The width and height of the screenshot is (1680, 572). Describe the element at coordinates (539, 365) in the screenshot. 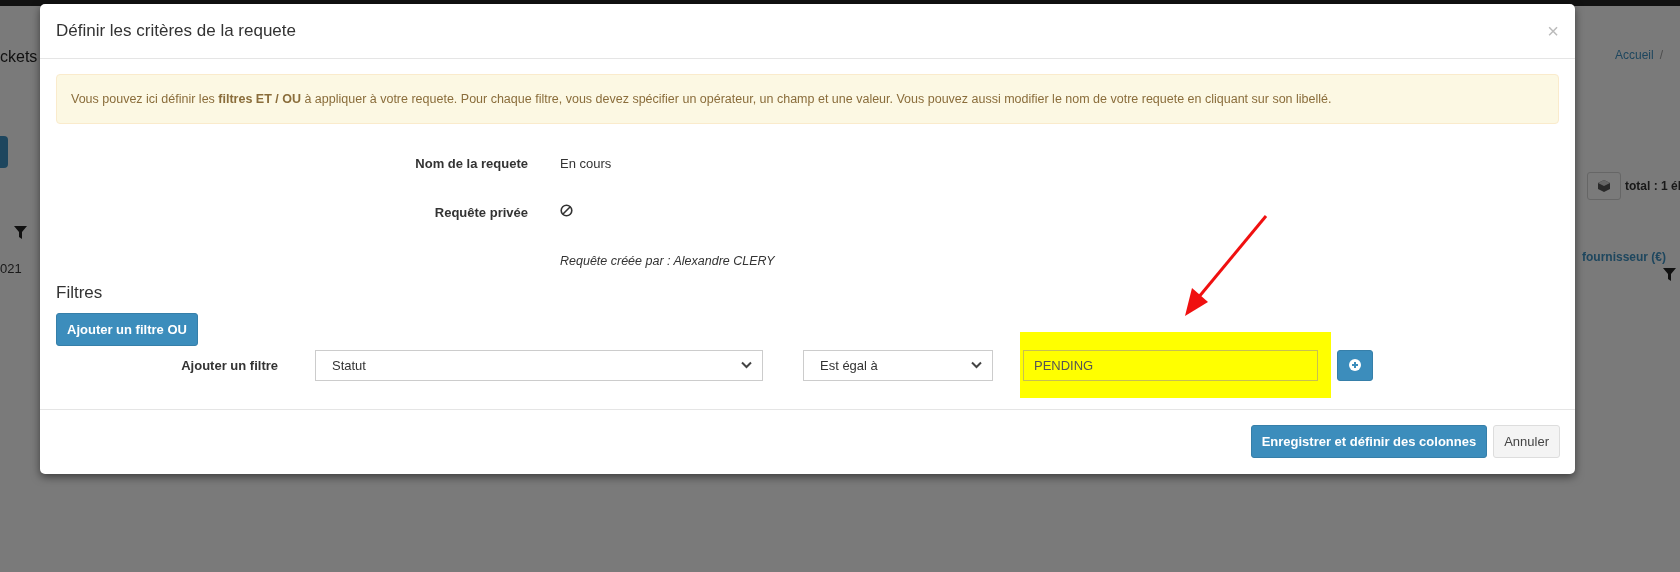

I see `select-field: Statut` at that location.